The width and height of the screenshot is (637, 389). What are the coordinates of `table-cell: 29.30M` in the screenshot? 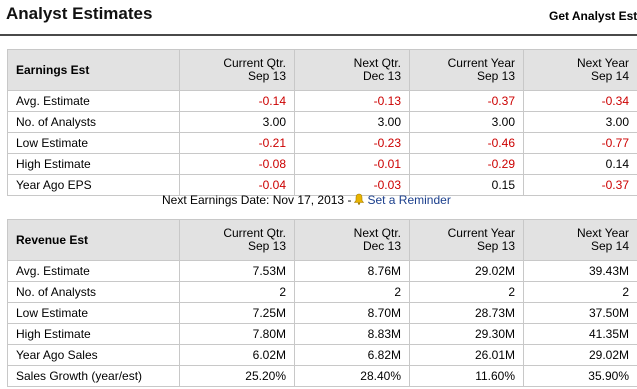 It's located at (466, 334).